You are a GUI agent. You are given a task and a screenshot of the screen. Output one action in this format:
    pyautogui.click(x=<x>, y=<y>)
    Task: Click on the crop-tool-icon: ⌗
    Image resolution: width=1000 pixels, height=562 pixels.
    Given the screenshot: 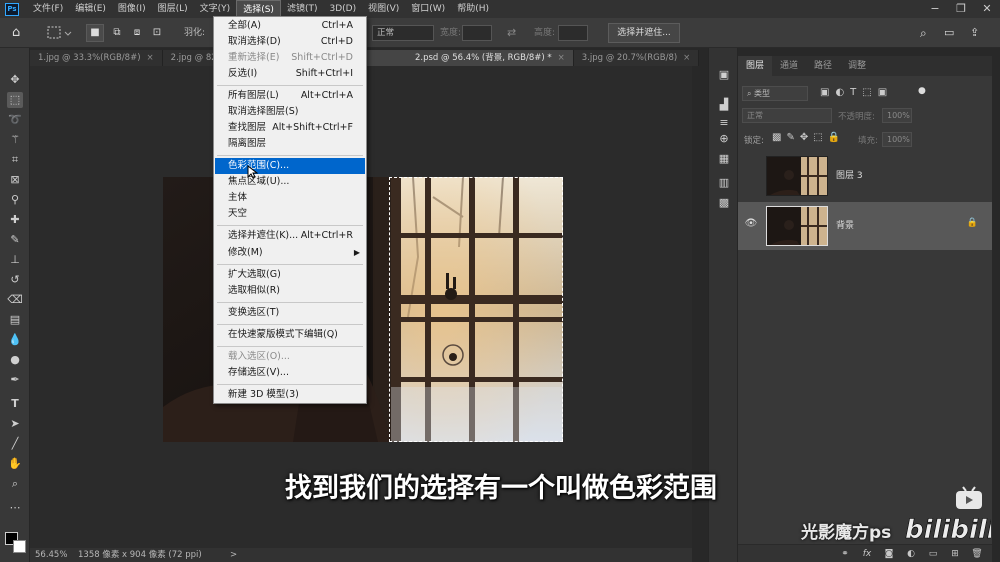 What is the action you would take?
    pyautogui.click(x=15, y=160)
    